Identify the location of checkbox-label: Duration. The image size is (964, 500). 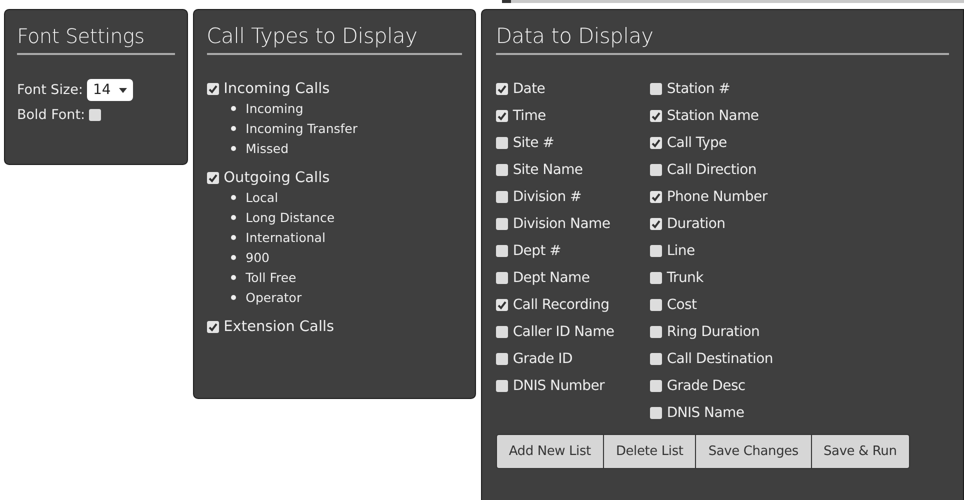
(696, 224).